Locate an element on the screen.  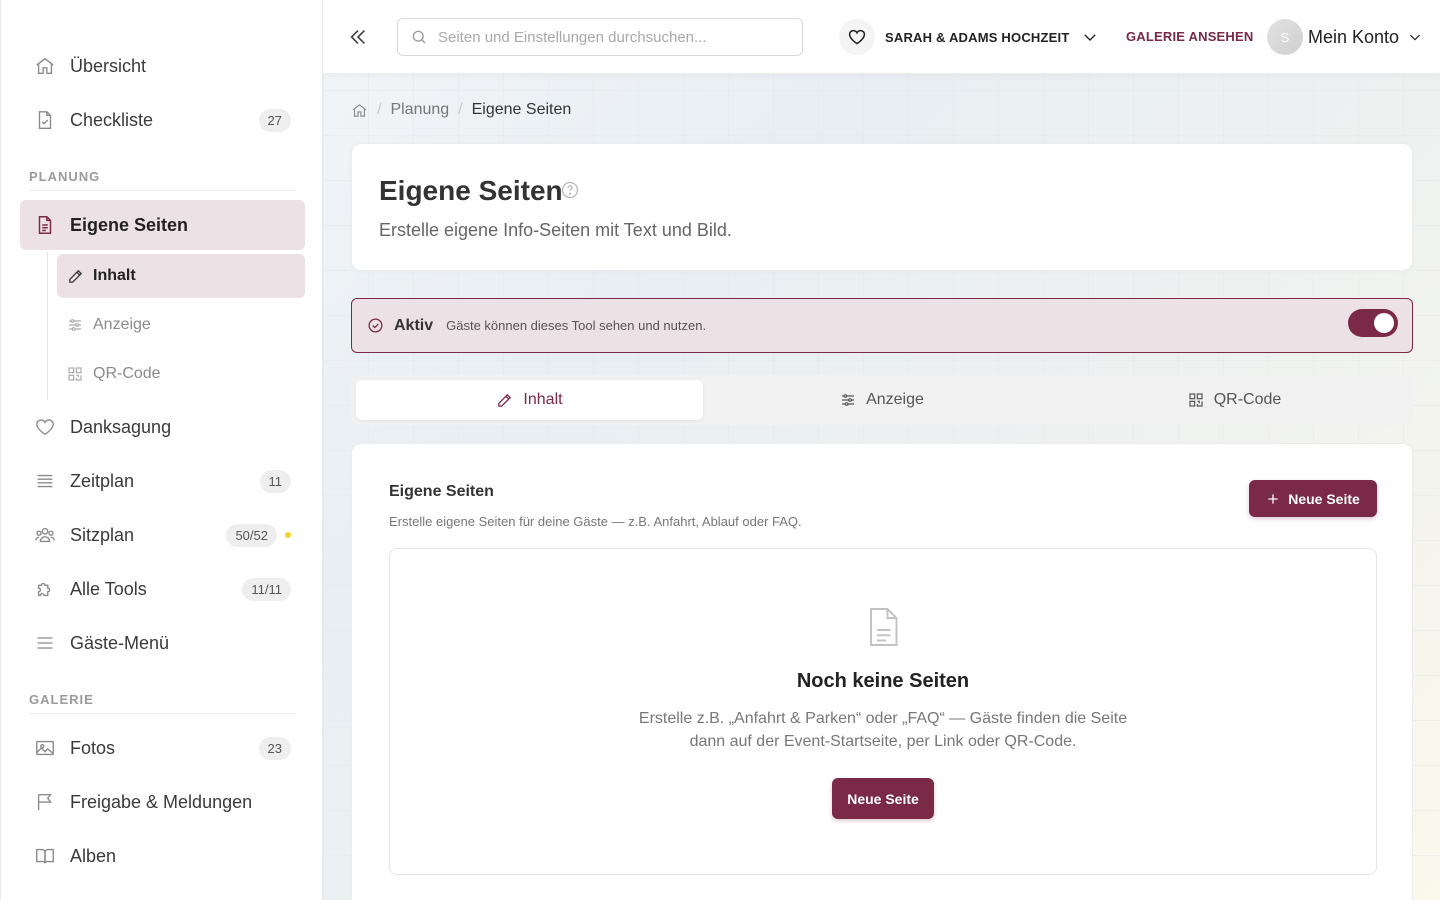
flag-icon is located at coordinates (45, 802).